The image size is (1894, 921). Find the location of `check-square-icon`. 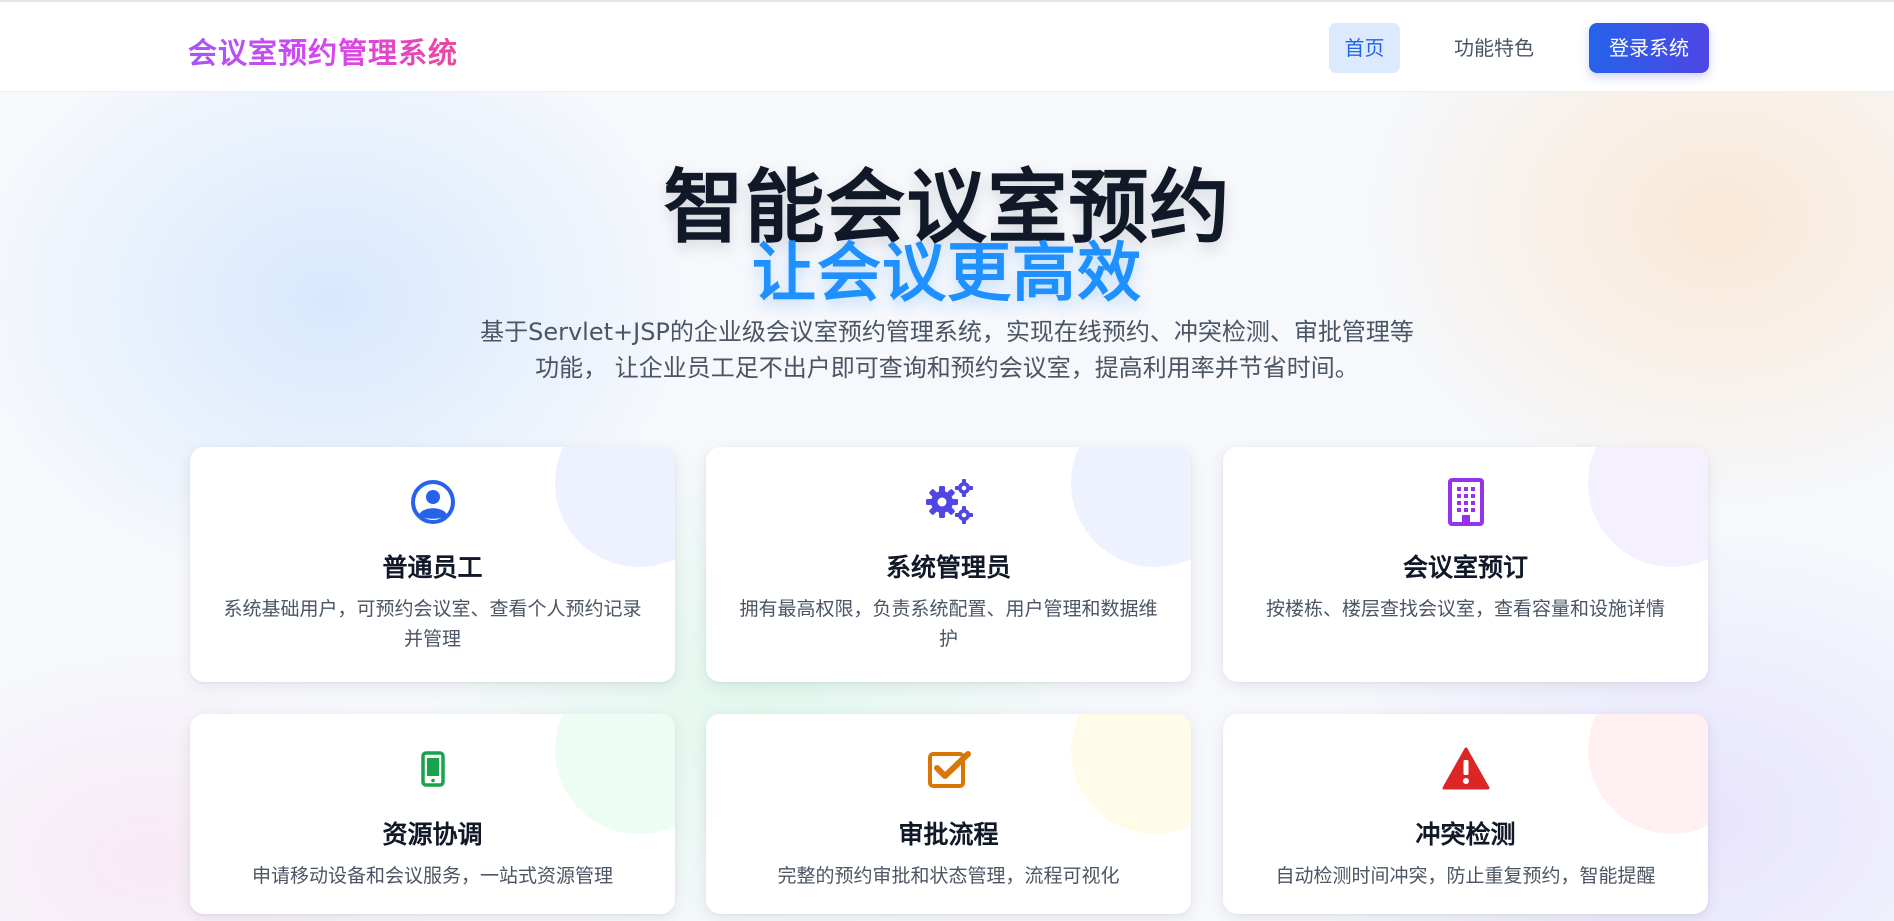

check-square-icon is located at coordinates (949, 769).